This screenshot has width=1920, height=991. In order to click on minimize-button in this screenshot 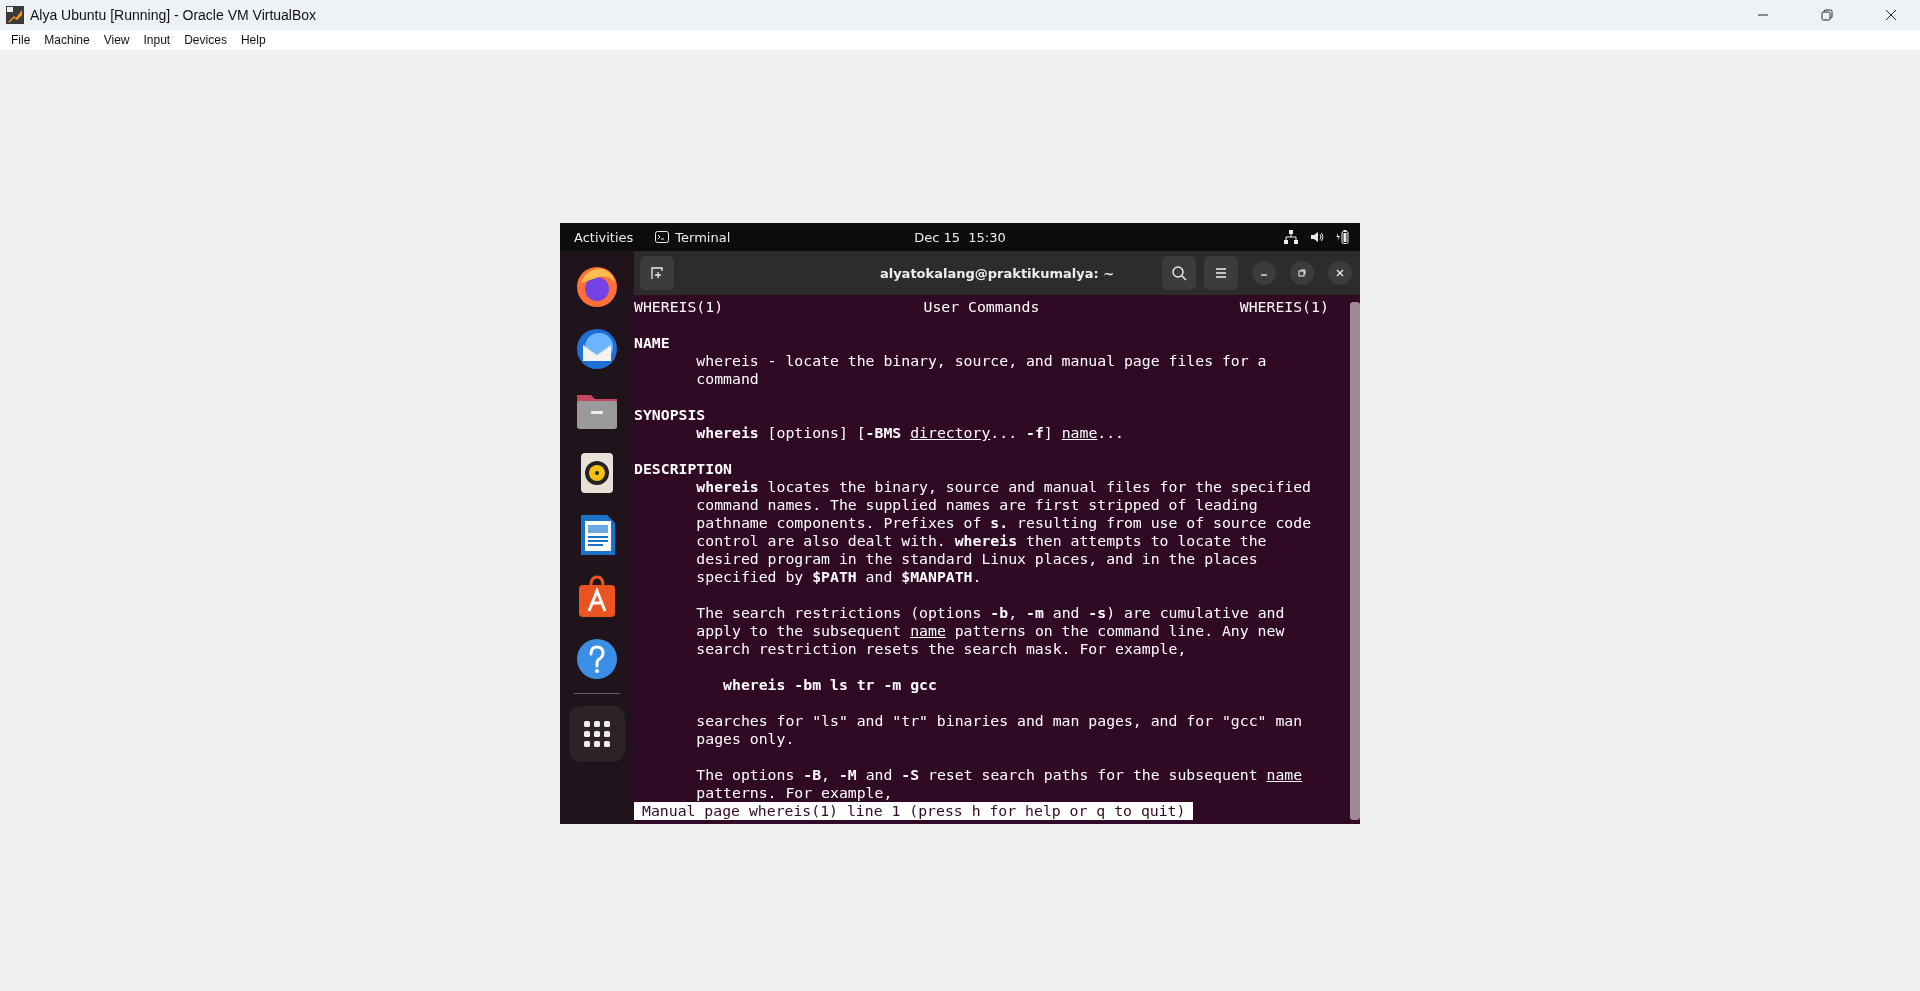, I will do `click(1264, 273)`.